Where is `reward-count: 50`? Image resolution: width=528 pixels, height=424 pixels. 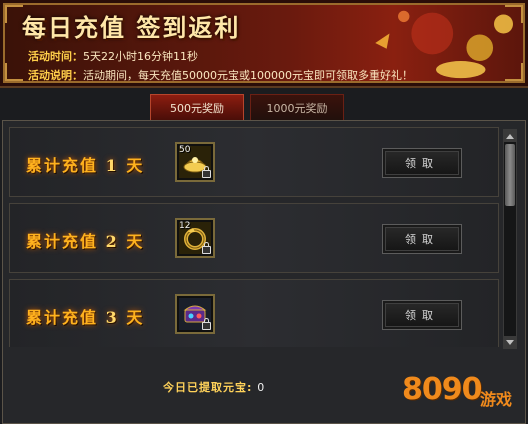 reward-count: 50 is located at coordinates (185, 150).